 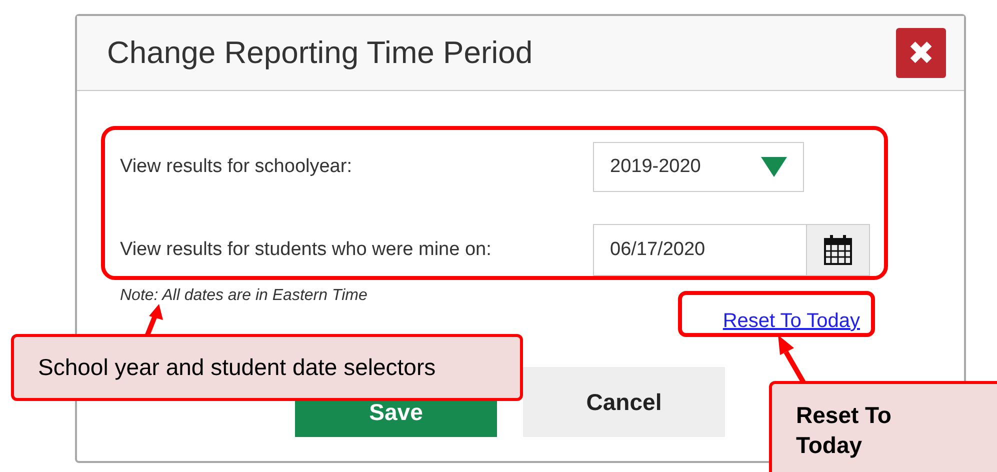 What do you see at coordinates (791, 321) in the screenshot?
I see `reset-link: Reset To Today` at bounding box center [791, 321].